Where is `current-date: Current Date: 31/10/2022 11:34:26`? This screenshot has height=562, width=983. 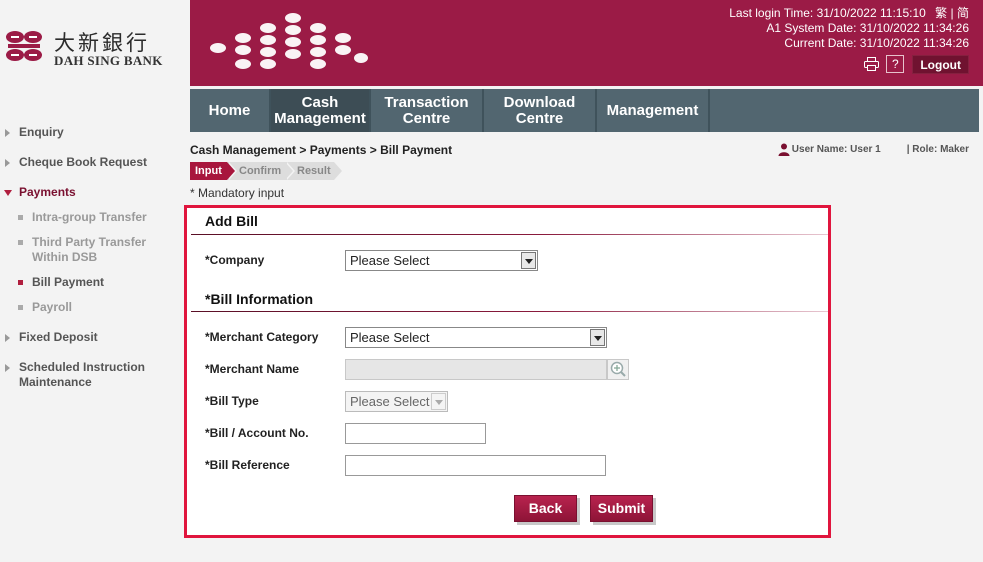
current-date: Current Date: 31/10/2022 11:34:26 is located at coordinates (876, 43).